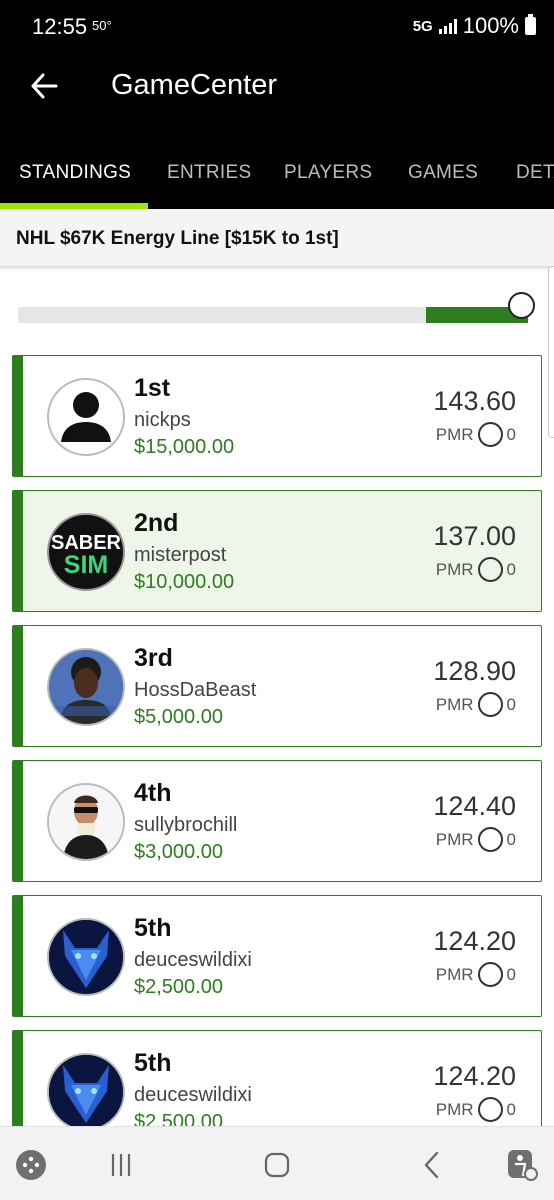 The image size is (554, 1200). What do you see at coordinates (195, 690) in the screenshot?
I see `username: HossDaBeast` at bounding box center [195, 690].